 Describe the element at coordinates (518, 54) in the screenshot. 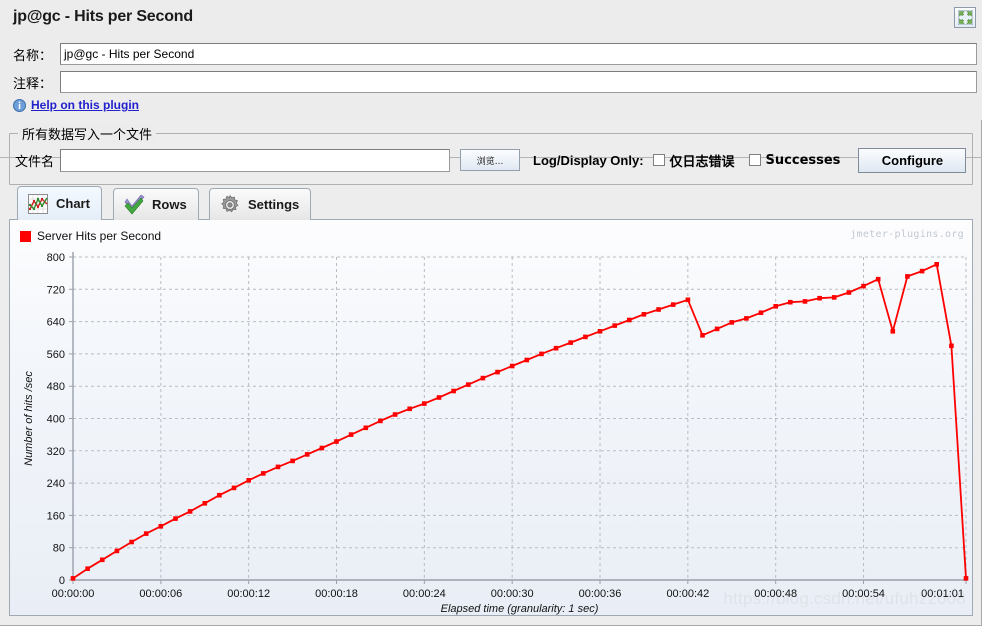

I see `name-input: jp@gc - Hits per Second` at that location.